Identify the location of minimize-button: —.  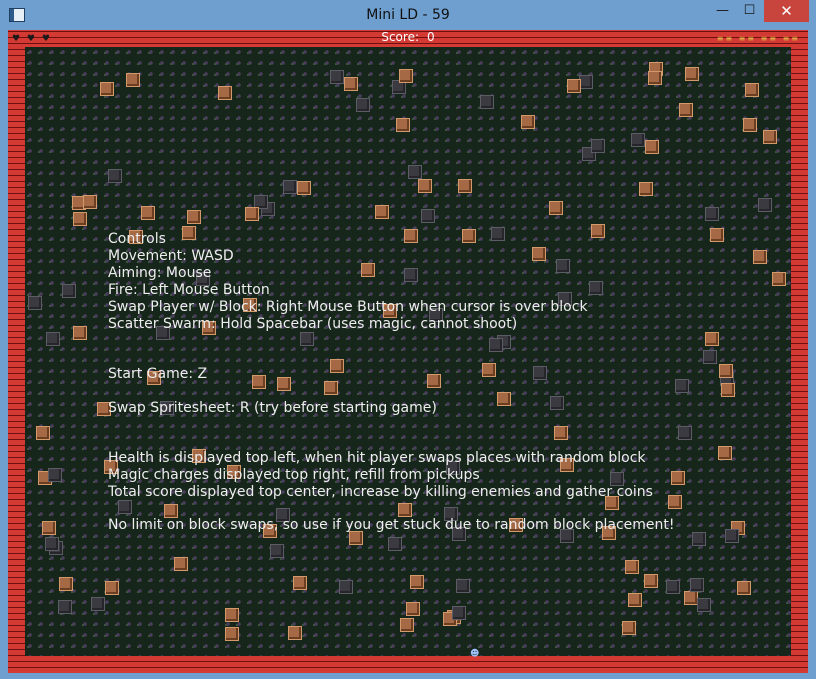
(722, 11).